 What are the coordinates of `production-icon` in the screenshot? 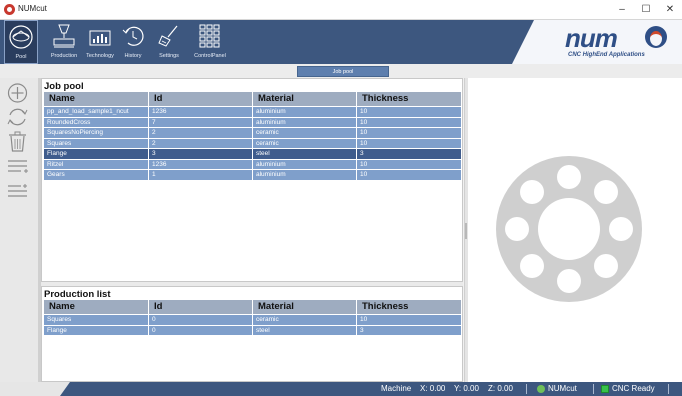 It's located at (64, 36).